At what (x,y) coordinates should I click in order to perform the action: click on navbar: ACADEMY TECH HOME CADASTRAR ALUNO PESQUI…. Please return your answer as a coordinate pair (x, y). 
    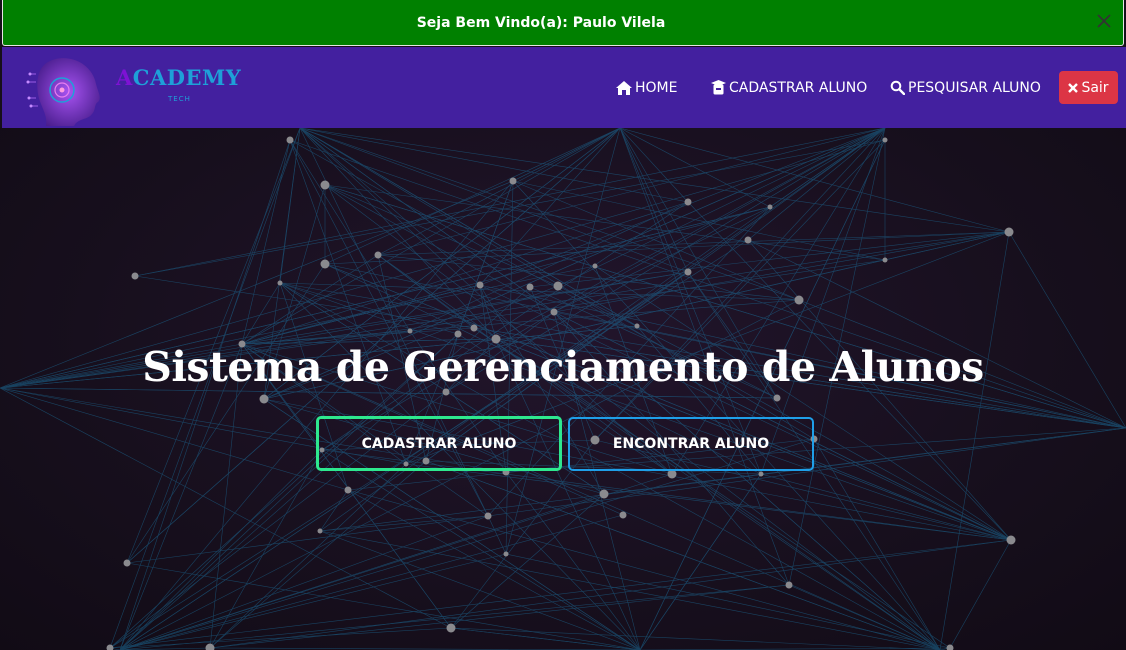
    Looking at the image, I should click on (564, 87).